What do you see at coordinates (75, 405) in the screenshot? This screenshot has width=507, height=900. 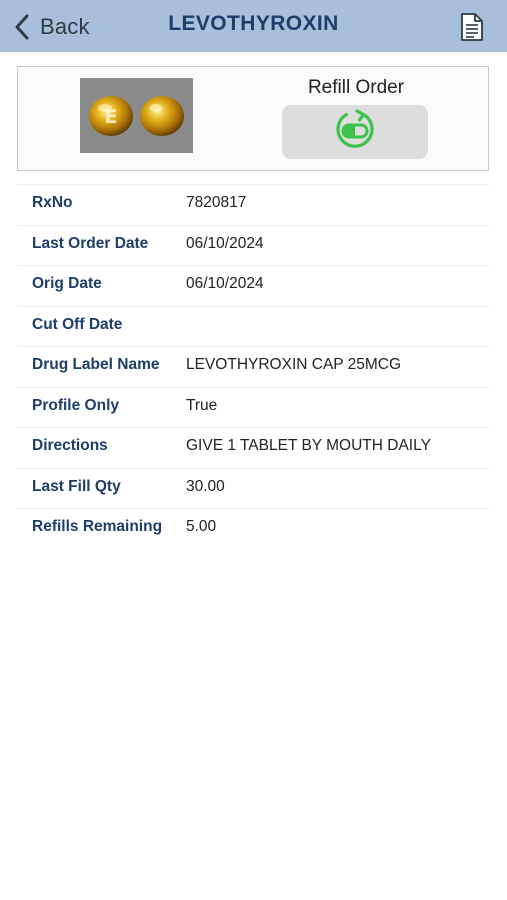 I see `detail-label: Profile Only` at bounding box center [75, 405].